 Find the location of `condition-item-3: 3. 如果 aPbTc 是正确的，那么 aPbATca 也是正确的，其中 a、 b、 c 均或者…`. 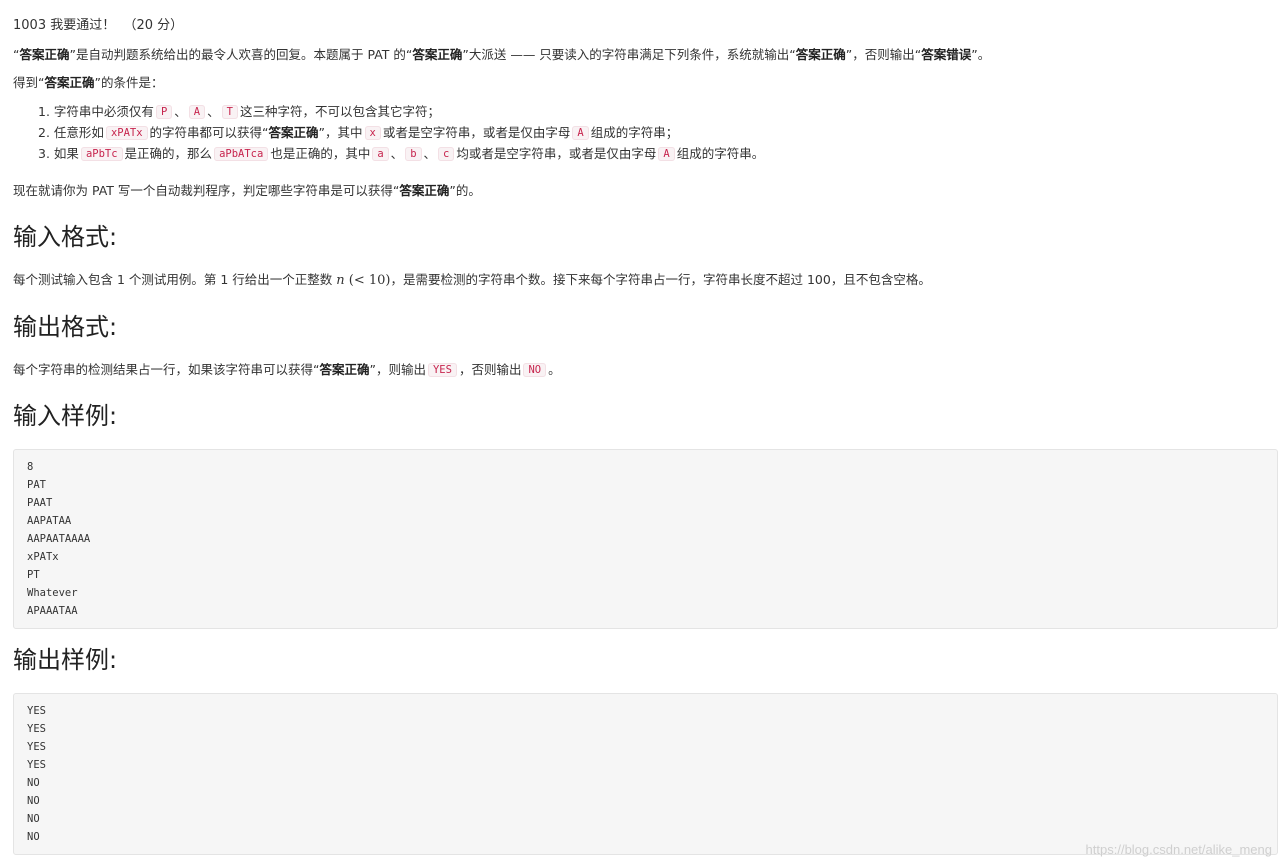

condition-item-3: 3. 如果 aPbTc 是正确的，那么 aPbATca 也是正确的，其中 a、 b、 c 均或者… is located at coordinates (401, 154).